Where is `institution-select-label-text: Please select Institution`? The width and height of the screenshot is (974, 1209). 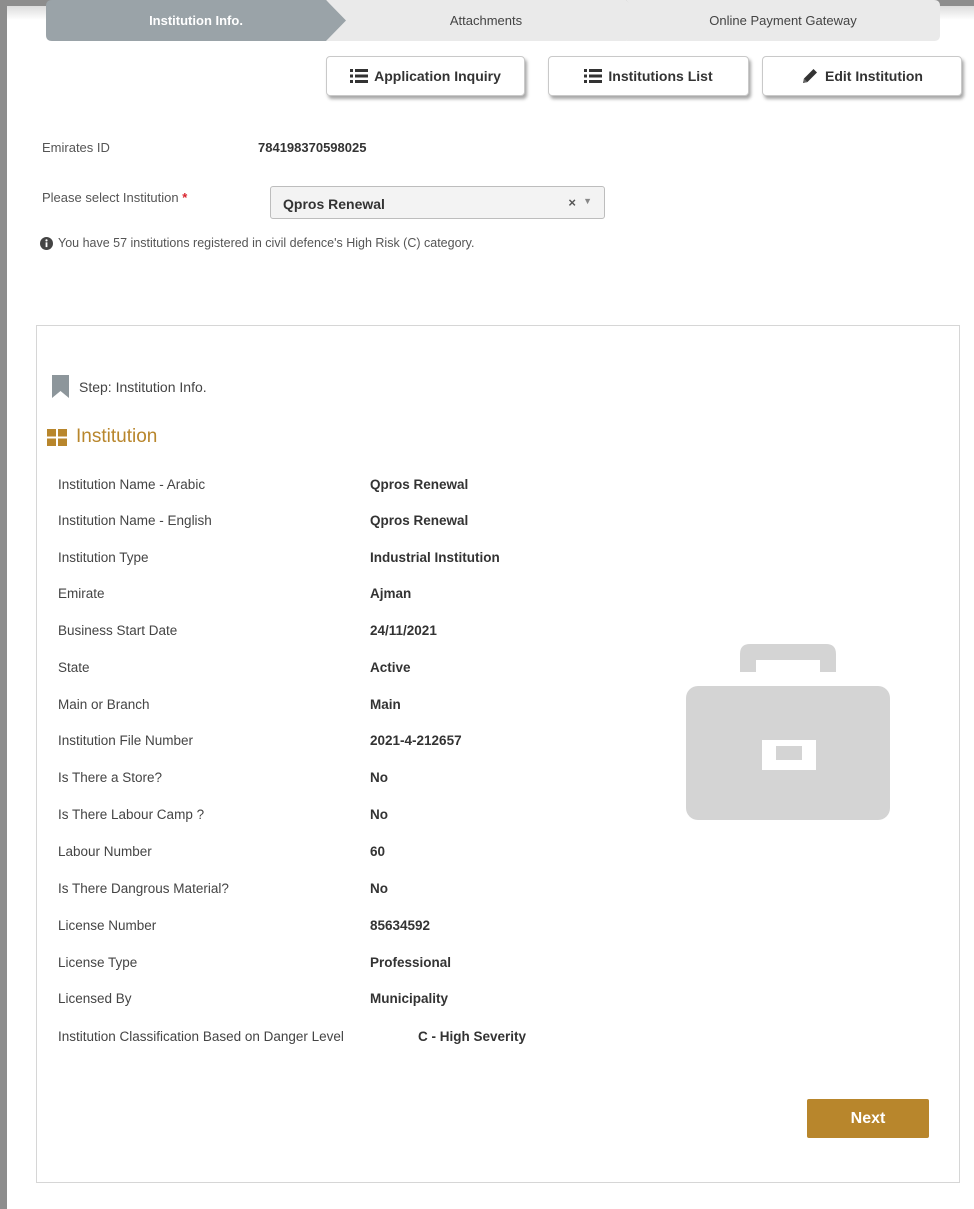 institution-select-label-text: Please select Institution is located at coordinates (110, 197).